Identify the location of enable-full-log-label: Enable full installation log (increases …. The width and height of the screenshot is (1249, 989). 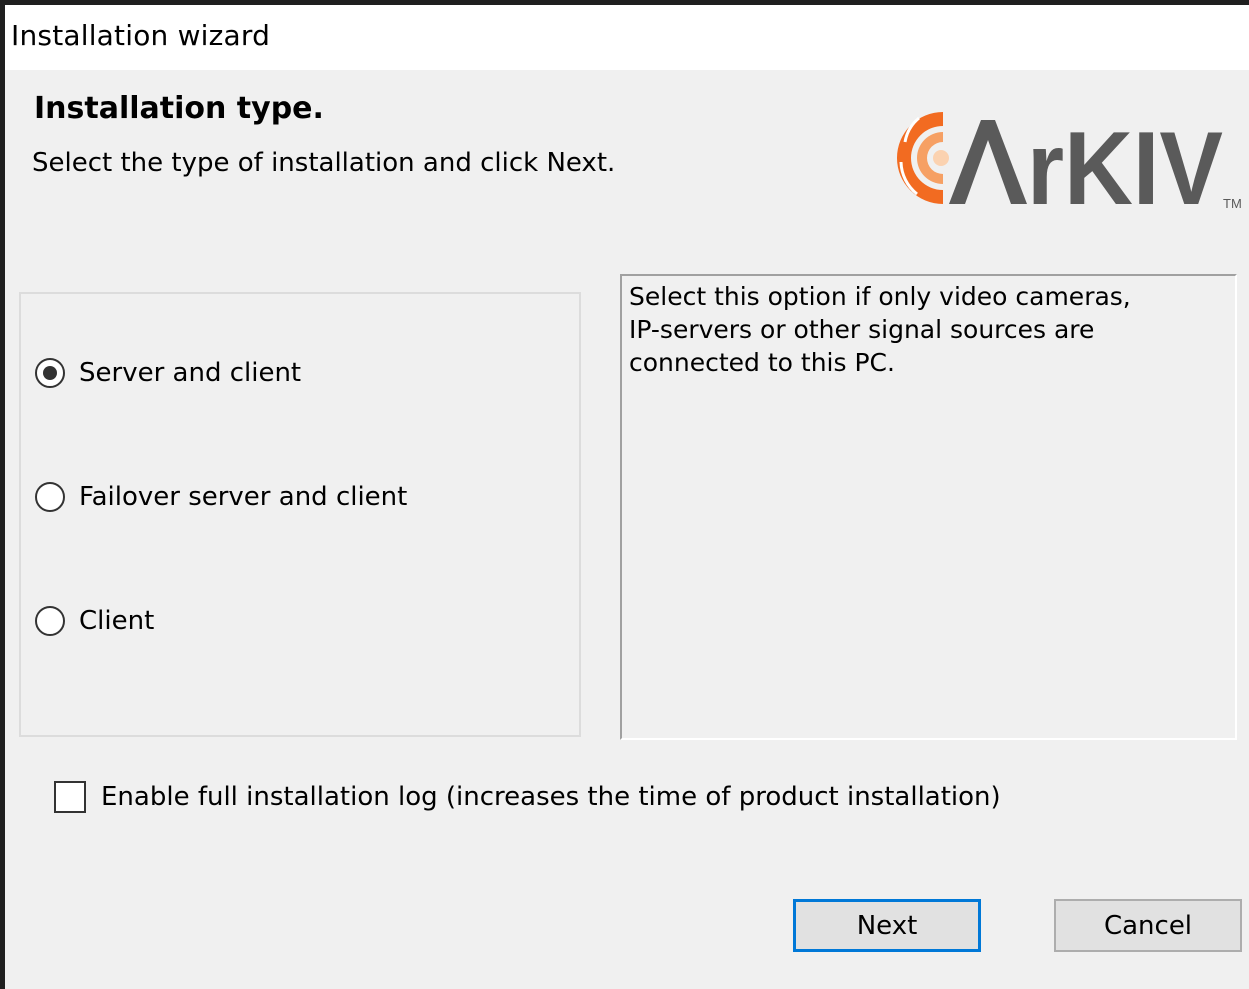
(551, 797).